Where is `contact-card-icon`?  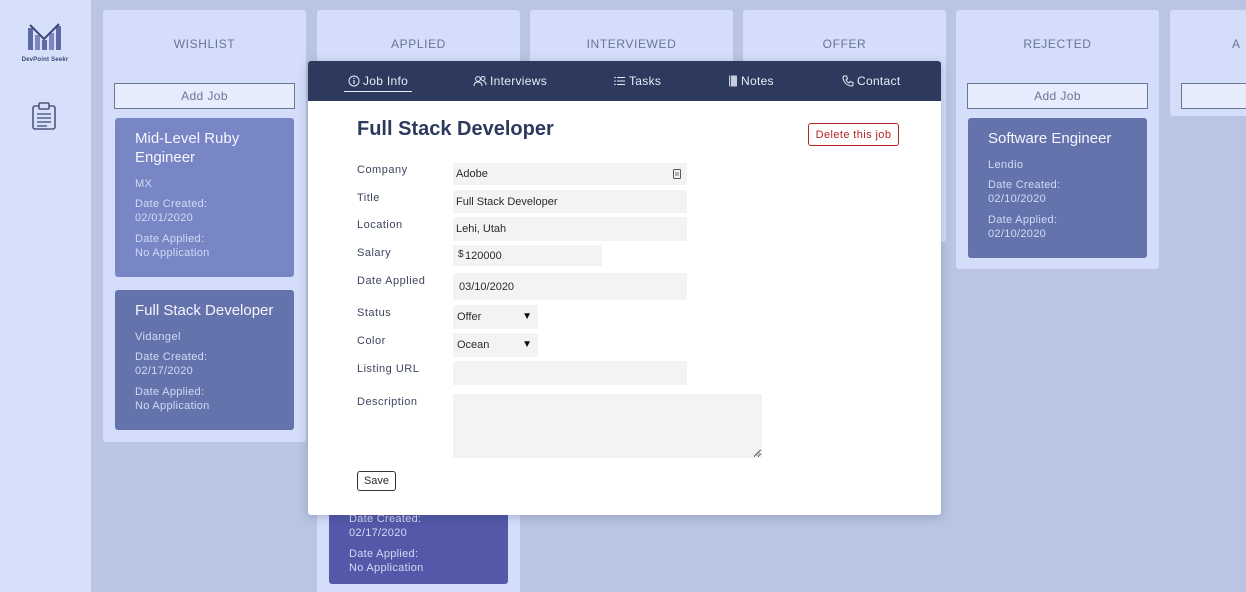
contact-card-icon is located at coordinates (677, 174).